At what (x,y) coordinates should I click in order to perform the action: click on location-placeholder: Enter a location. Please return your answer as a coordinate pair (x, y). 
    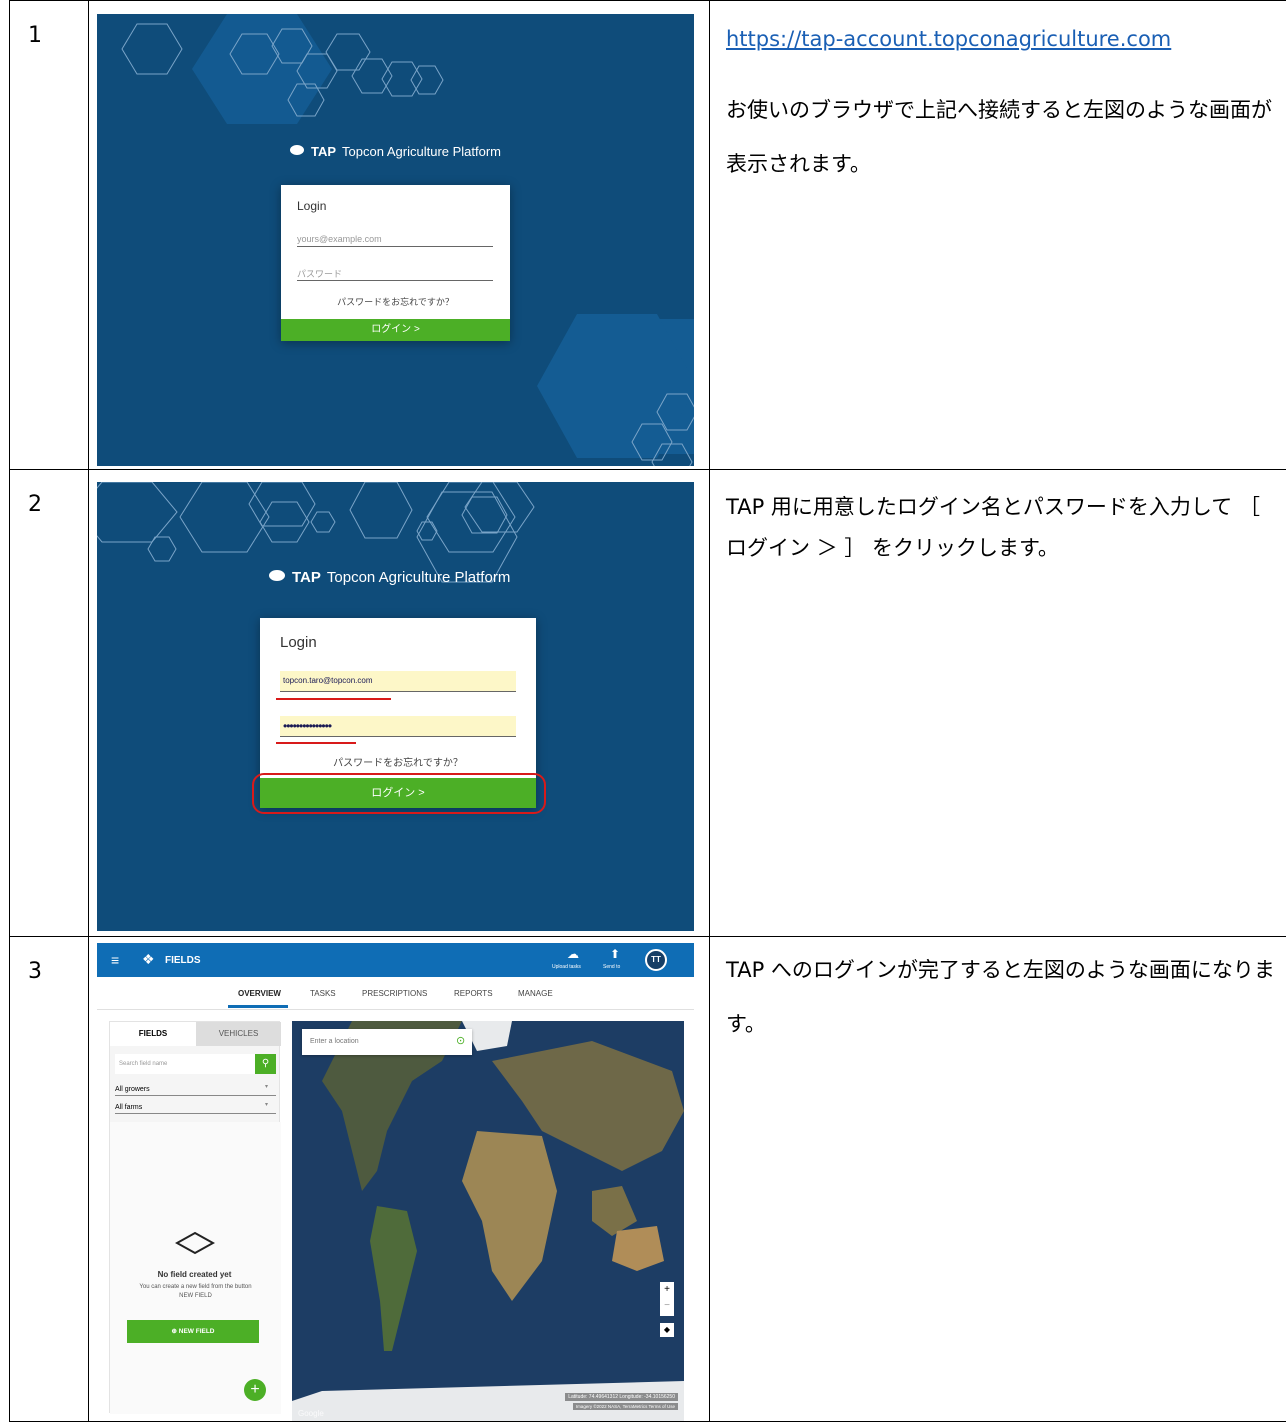
    Looking at the image, I should click on (334, 1041).